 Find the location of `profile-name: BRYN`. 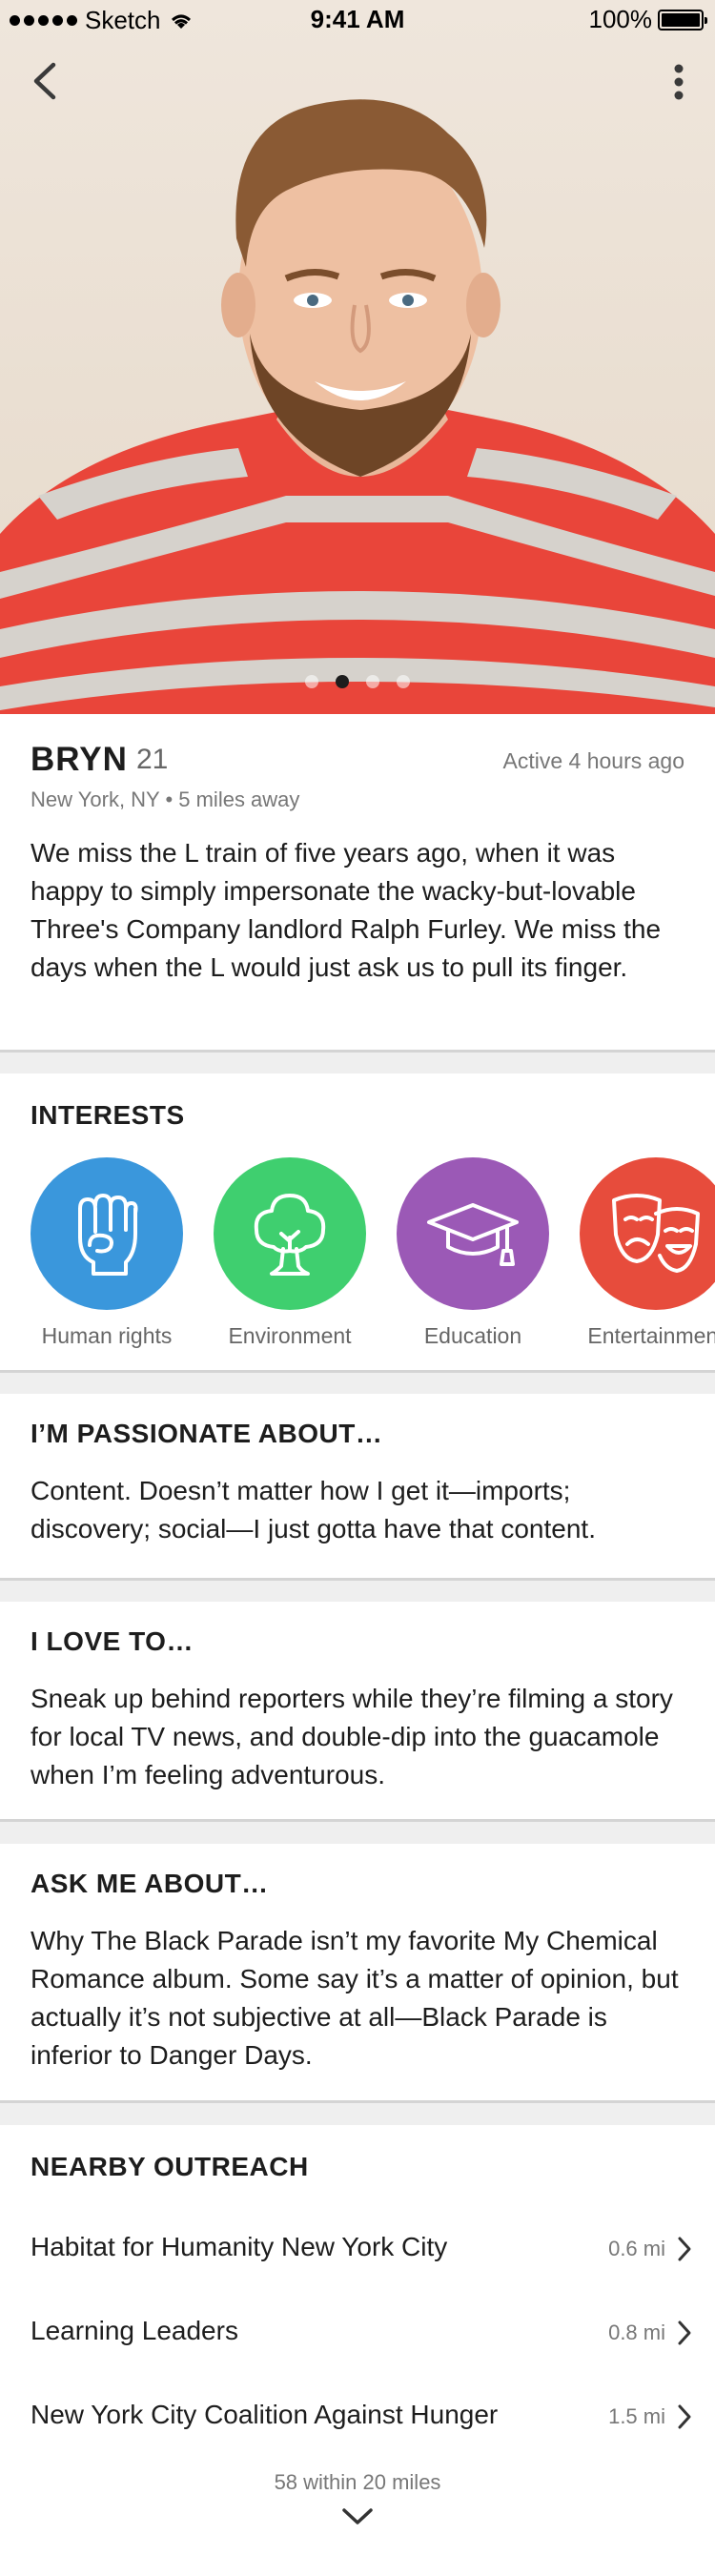

profile-name: BRYN is located at coordinates (79, 760).